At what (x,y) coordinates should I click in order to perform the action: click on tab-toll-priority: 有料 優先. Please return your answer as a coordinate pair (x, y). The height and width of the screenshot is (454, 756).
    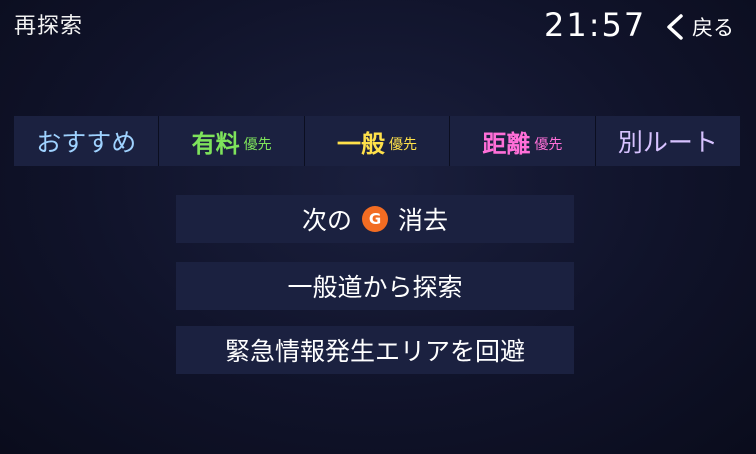
    Looking at the image, I should click on (232, 141).